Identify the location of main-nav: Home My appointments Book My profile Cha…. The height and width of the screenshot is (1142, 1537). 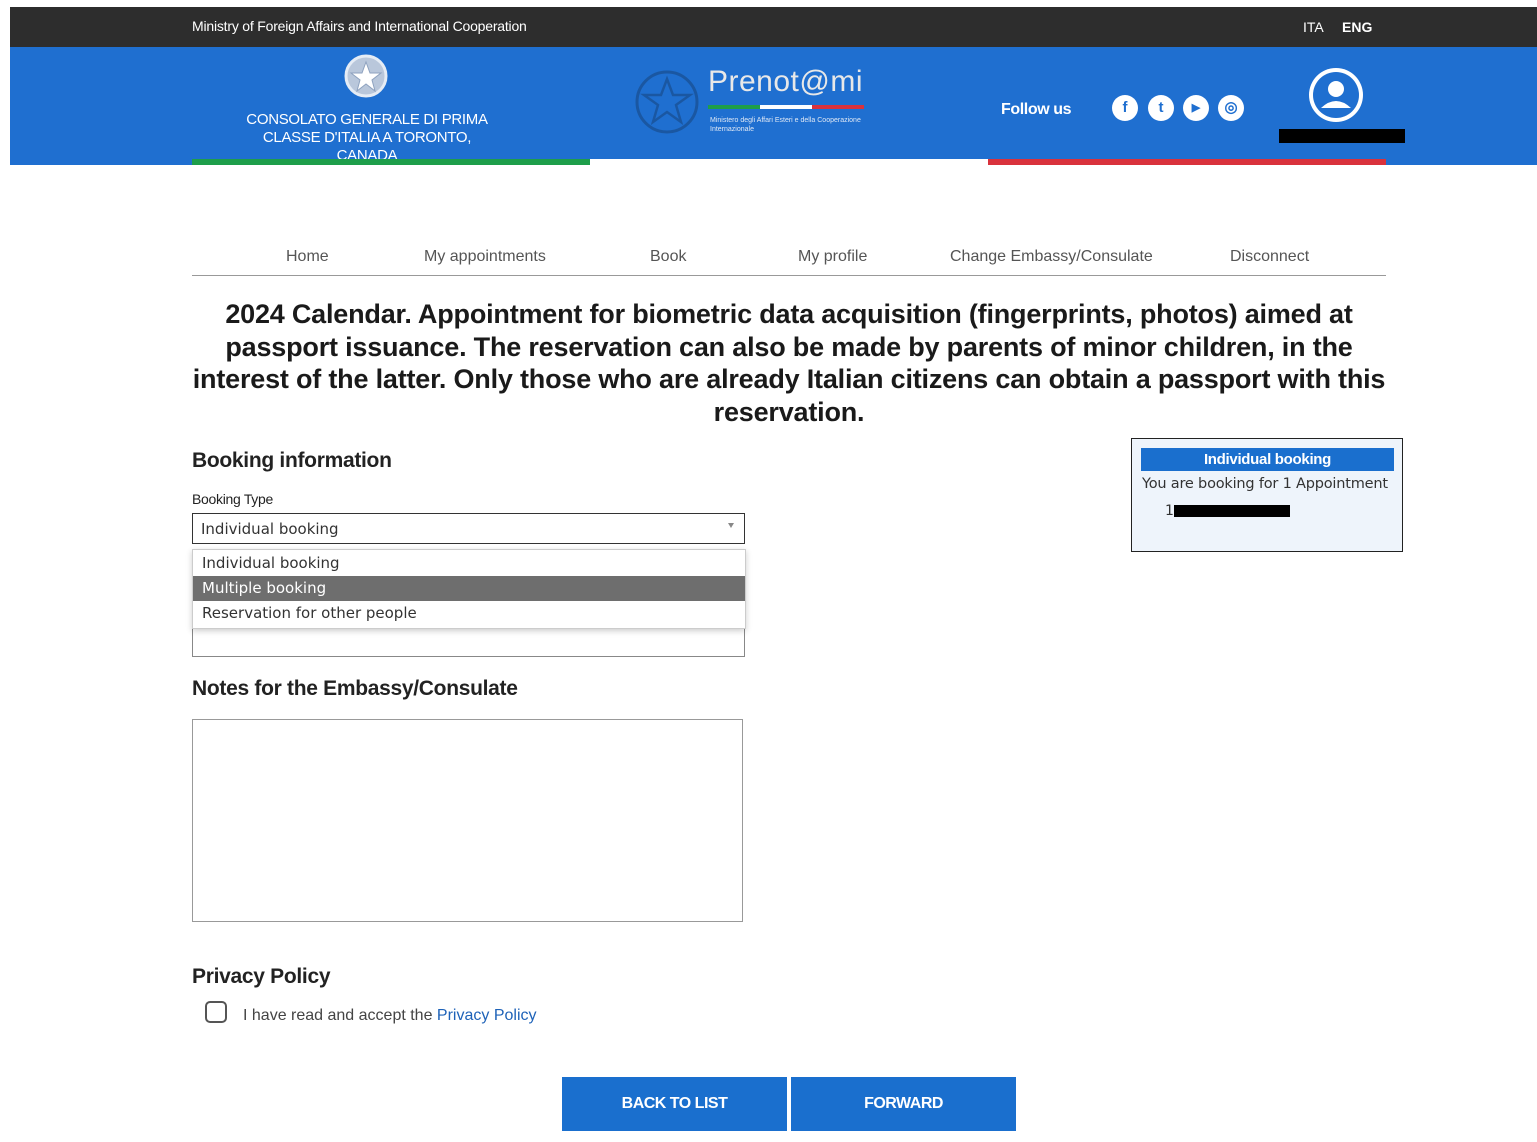
(789, 258).